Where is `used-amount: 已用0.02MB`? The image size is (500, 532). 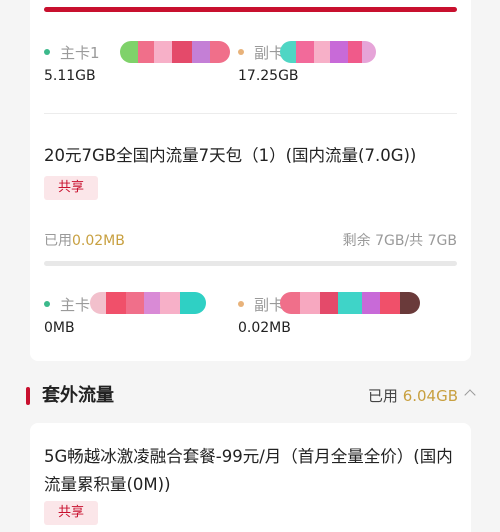 used-amount: 已用0.02MB is located at coordinates (84, 241).